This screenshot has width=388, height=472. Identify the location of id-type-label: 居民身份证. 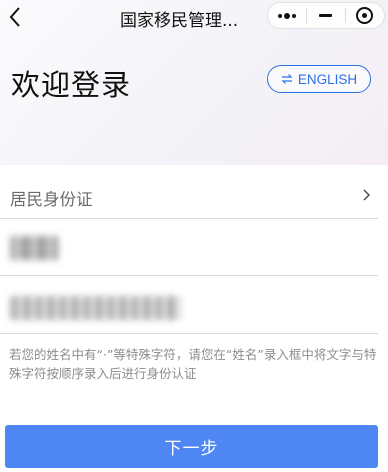
(51, 199).